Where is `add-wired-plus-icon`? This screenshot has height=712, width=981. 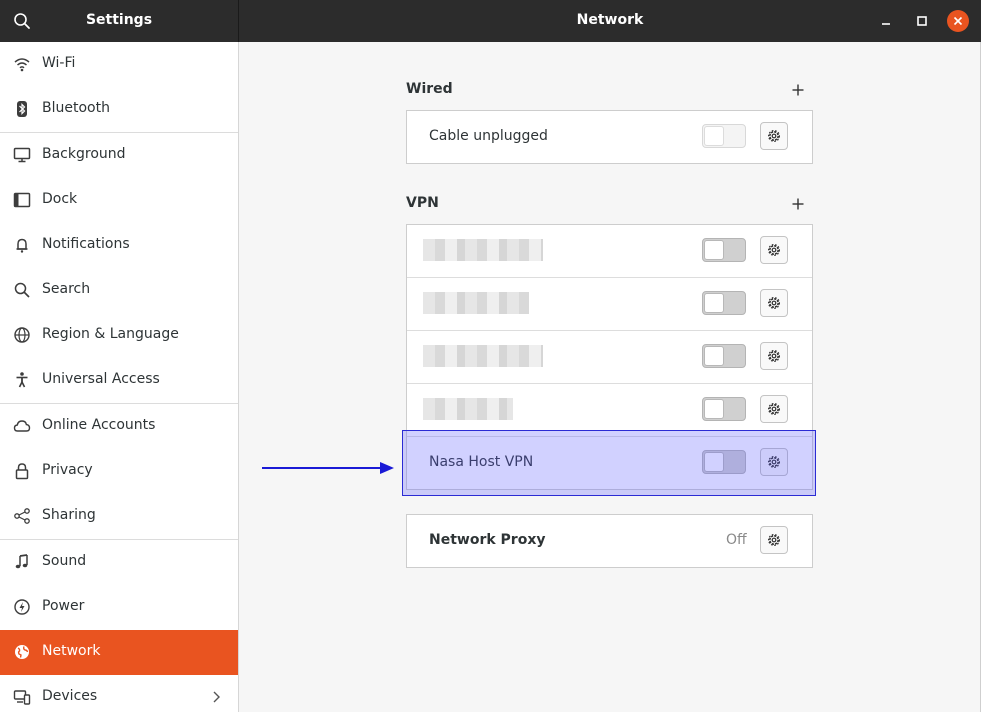
add-wired-plus-icon is located at coordinates (798, 90).